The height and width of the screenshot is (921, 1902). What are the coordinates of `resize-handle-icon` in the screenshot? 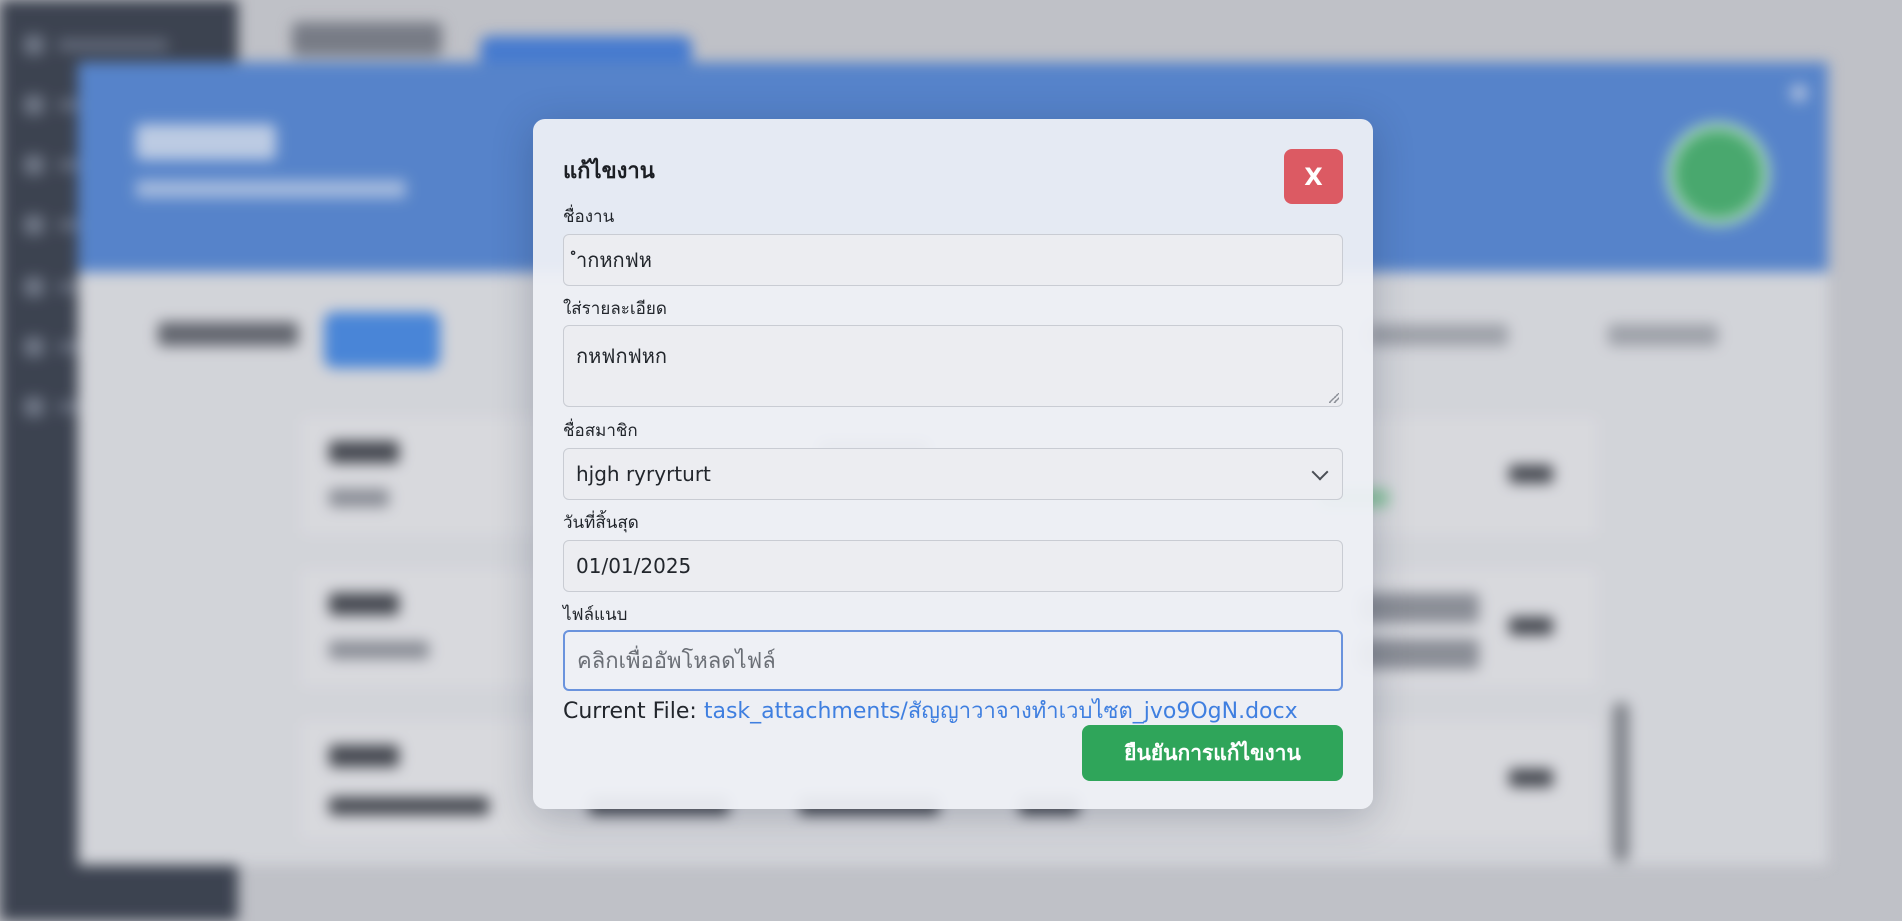 It's located at (1334, 398).